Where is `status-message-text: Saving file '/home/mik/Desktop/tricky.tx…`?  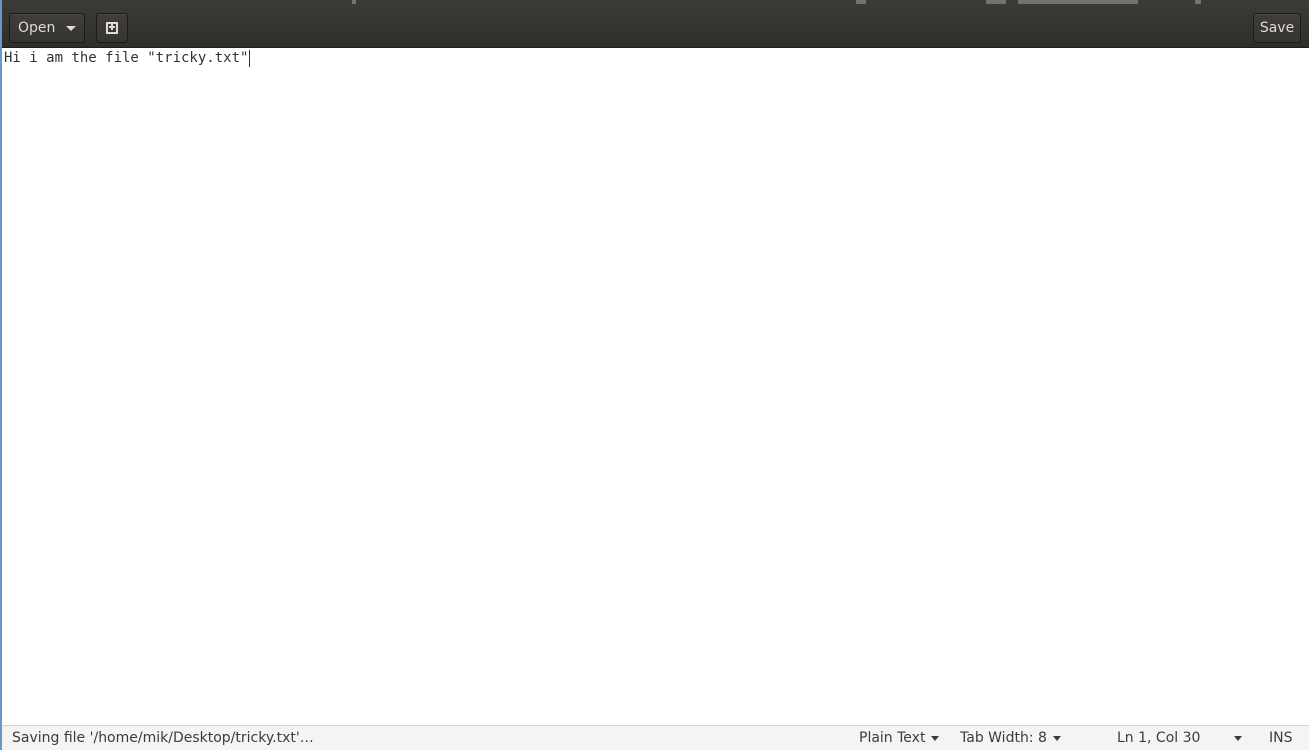 status-message-text: Saving file '/home/mik/Desktop/tricky.tx… is located at coordinates (163, 738).